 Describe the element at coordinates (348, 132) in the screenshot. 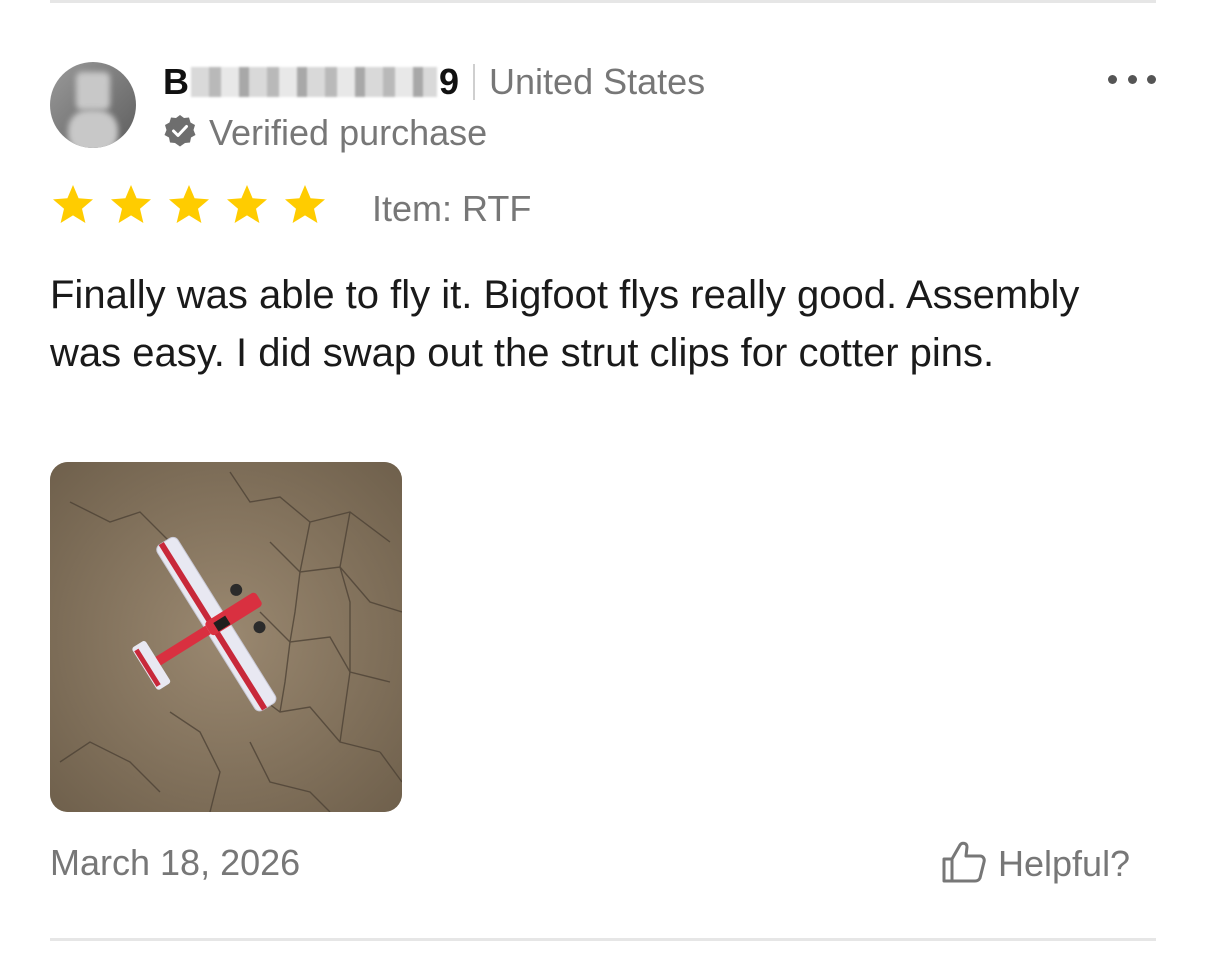

I see `verified-label: Verified purchase` at that location.